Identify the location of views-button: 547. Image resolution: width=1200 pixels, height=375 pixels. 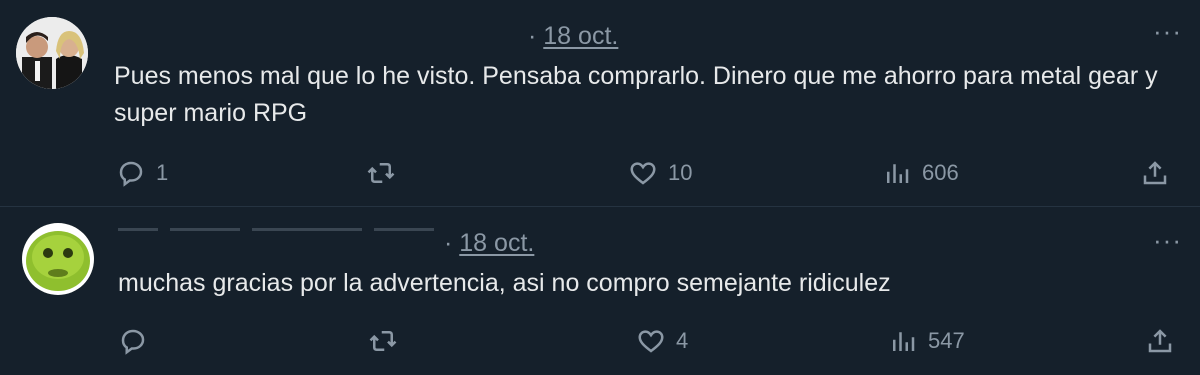
(926, 341).